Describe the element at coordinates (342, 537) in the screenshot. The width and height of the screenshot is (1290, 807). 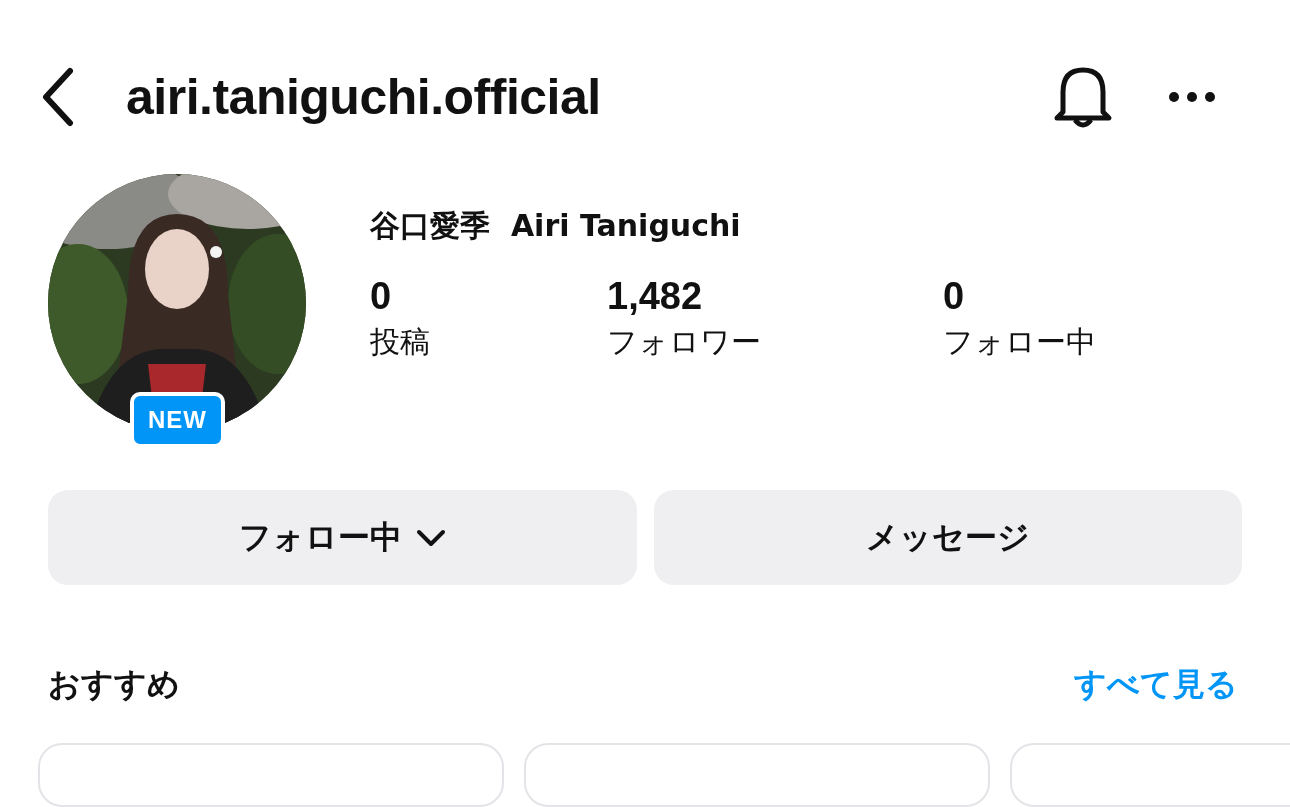
I see `following-button: フォロー中` at that location.